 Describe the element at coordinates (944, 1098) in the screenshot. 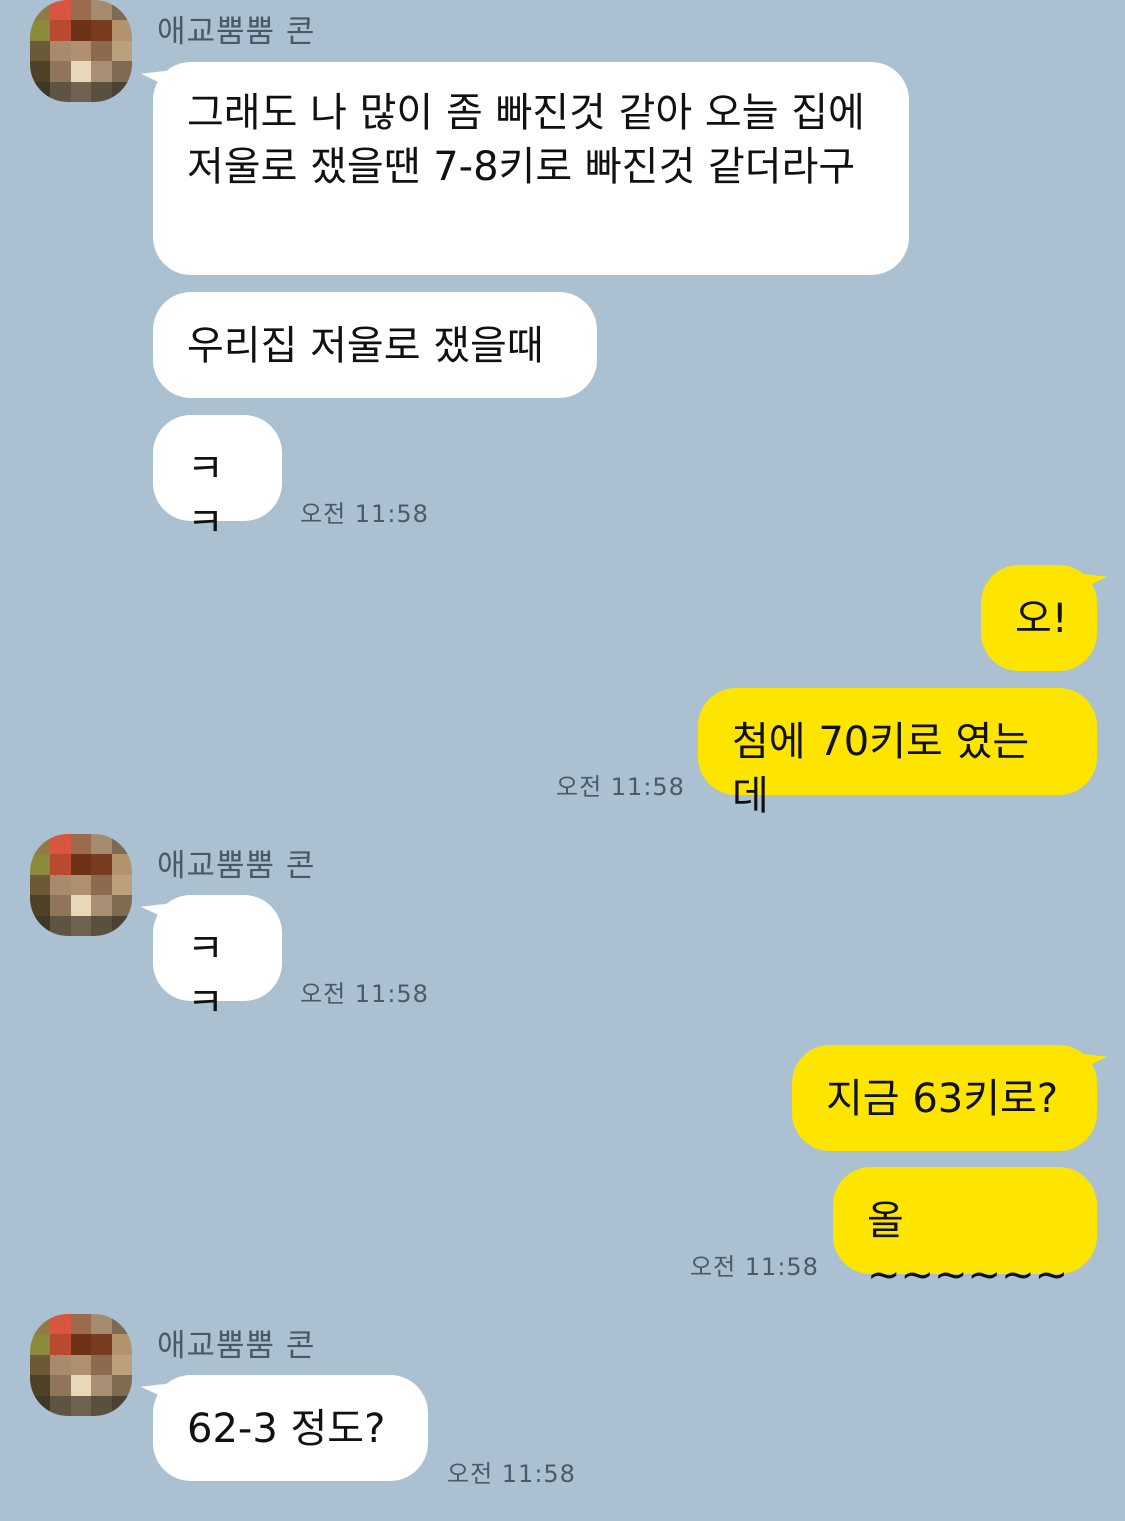

I see `outgoing-message: 지금 63키로?` at that location.